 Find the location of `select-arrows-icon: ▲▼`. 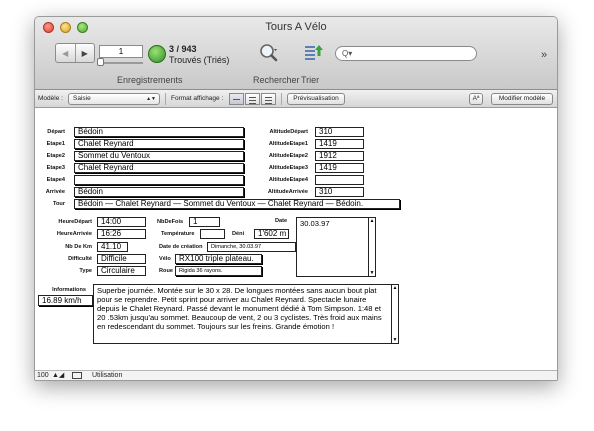

select-arrows-icon: ▲▼ is located at coordinates (151, 99).